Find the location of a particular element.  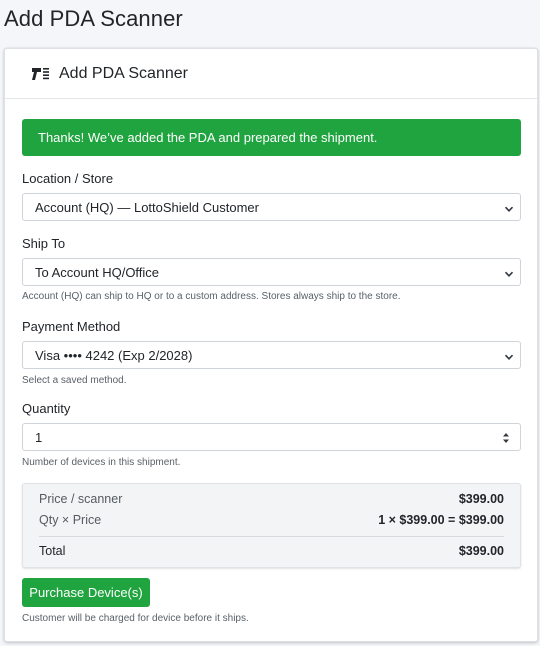

payment-method-help: Select a saved method. is located at coordinates (74, 380).